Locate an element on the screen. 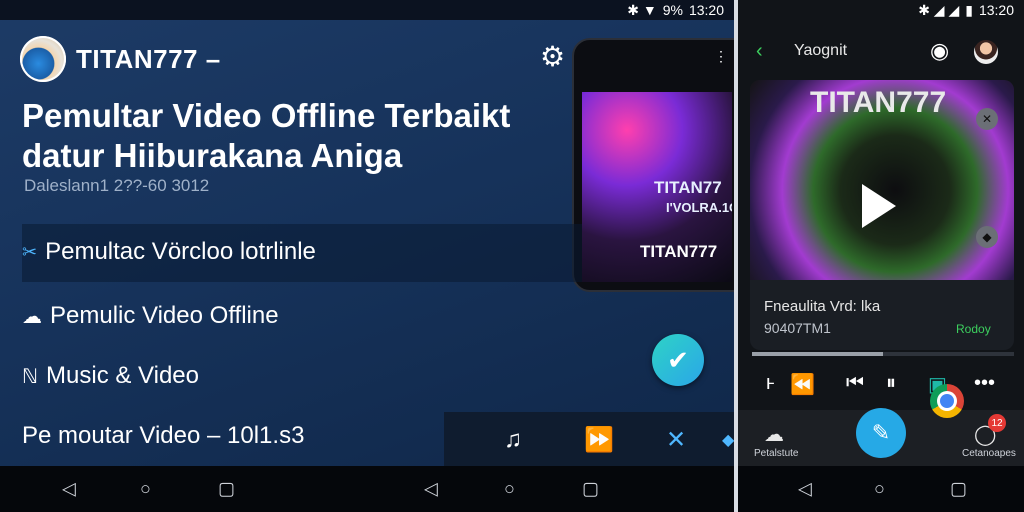  more-icon: ••• is located at coordinates (984, 383).